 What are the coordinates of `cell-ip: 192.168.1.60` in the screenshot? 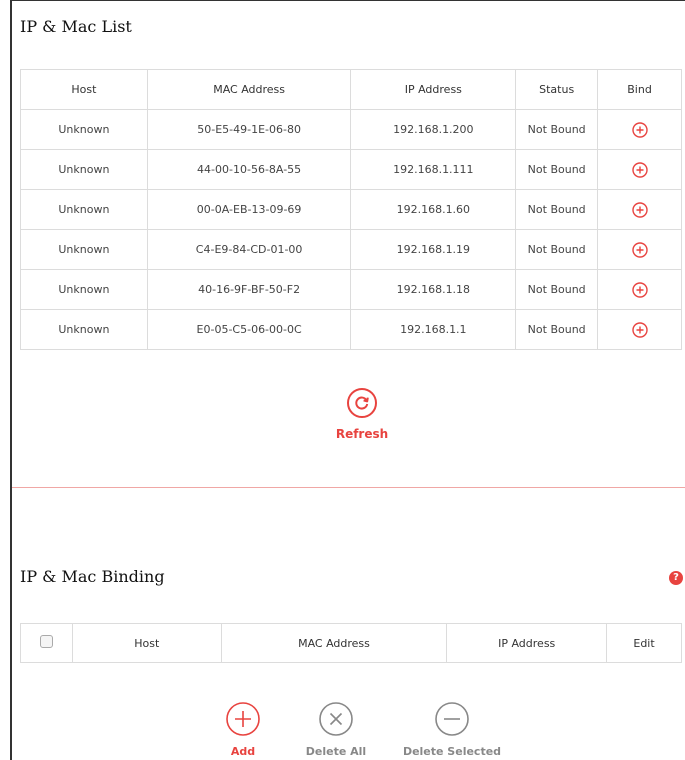 It's located at (433, 209).